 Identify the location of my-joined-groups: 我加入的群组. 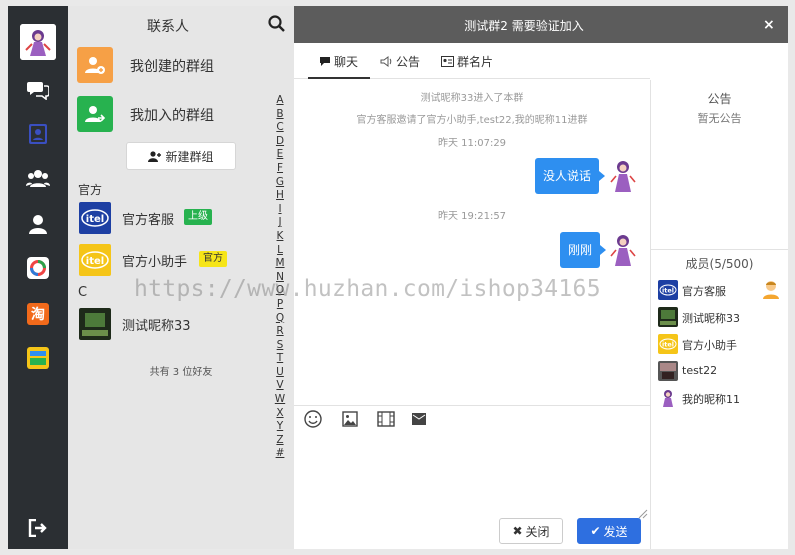
(168, 114).